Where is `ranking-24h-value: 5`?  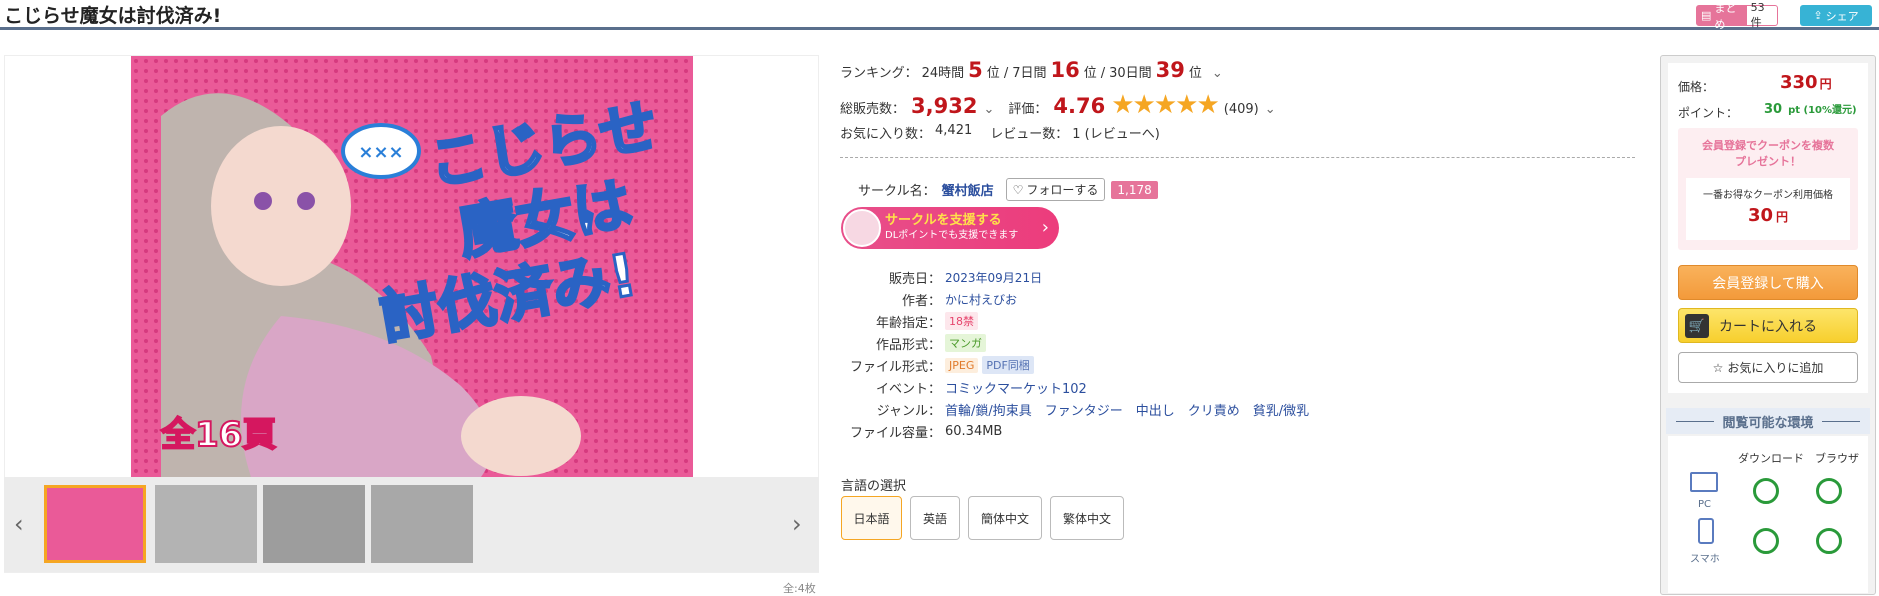
ranking-24h-value: 5 is located at coordinates (975, 70).